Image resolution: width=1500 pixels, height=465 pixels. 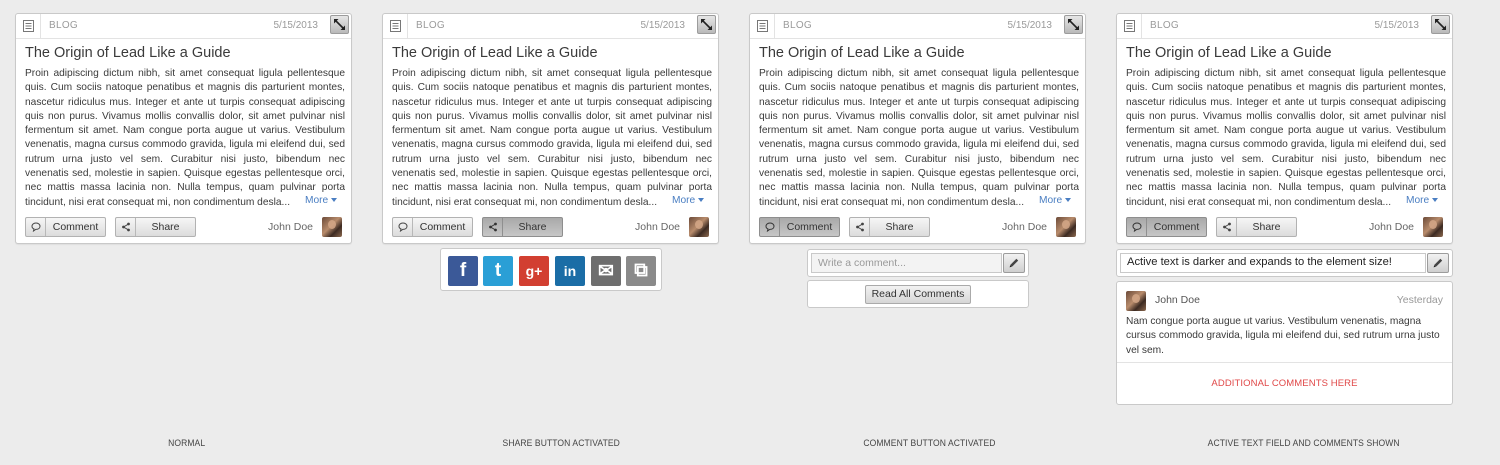 I want to click on twitter-icon: t, so click(x=498, y=271).